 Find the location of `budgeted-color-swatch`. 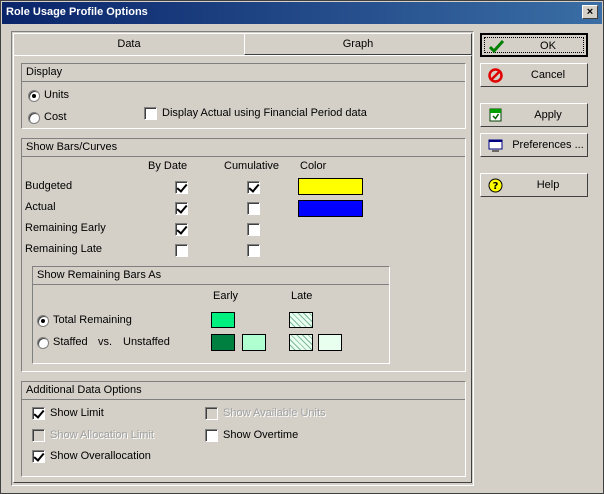

budgeted-color-swatch is located at coordinates (330, 186).